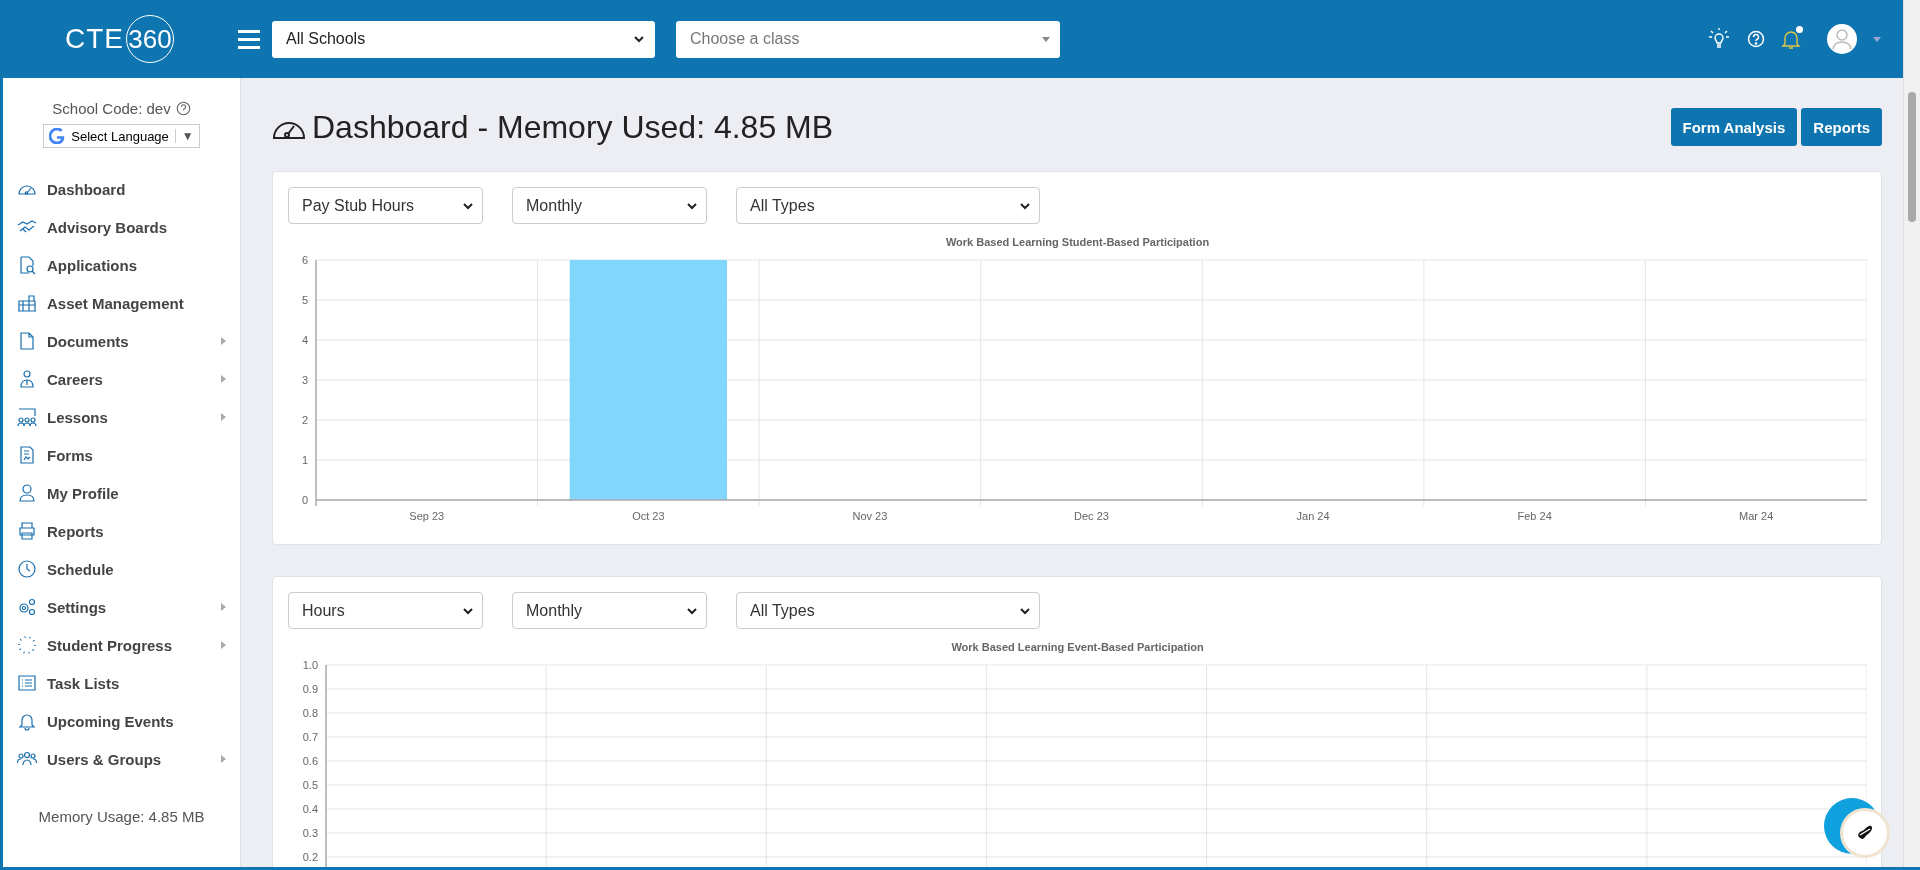 This screenshot has width=1920, height=870. I want to click on nav-item: Advisory Boards, so click(121, 227).